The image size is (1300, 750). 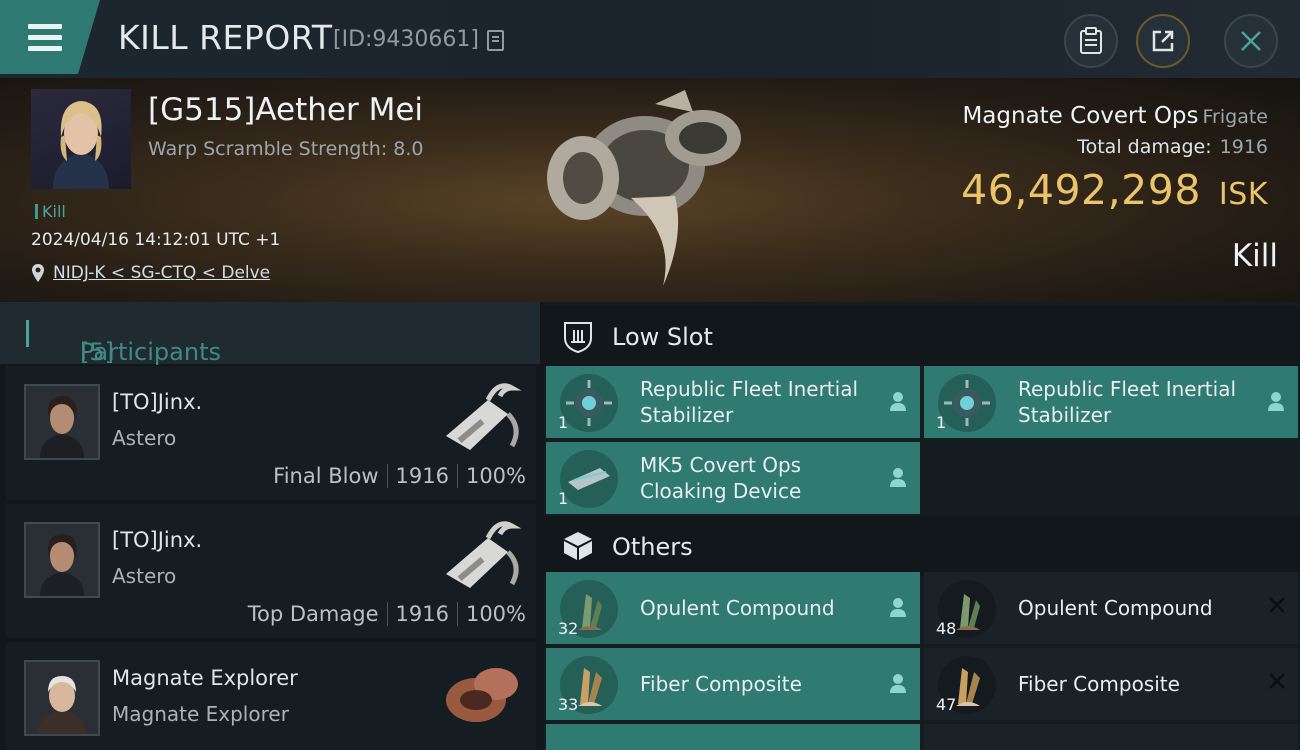 I want to click on others-header: Others, so click(x=922, y=546).